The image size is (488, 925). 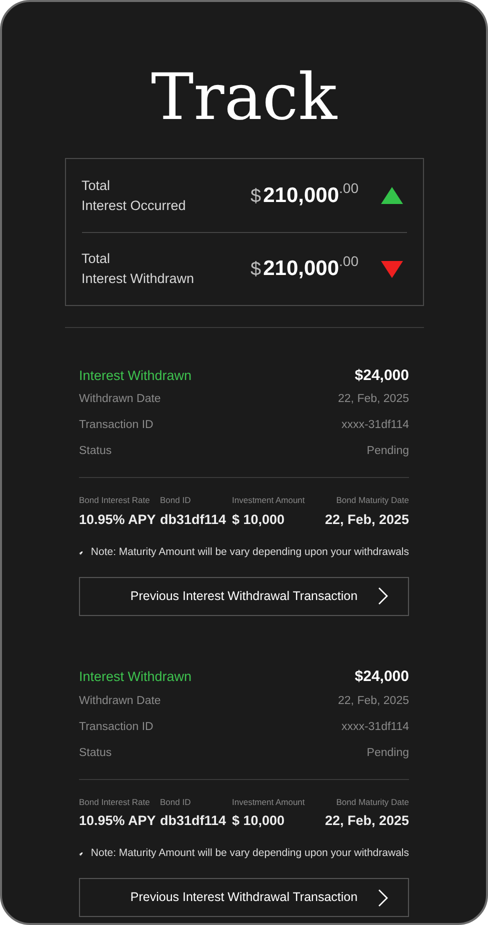 I want to click on summary-label: Interest Occurred, so click(x=134, y=205).